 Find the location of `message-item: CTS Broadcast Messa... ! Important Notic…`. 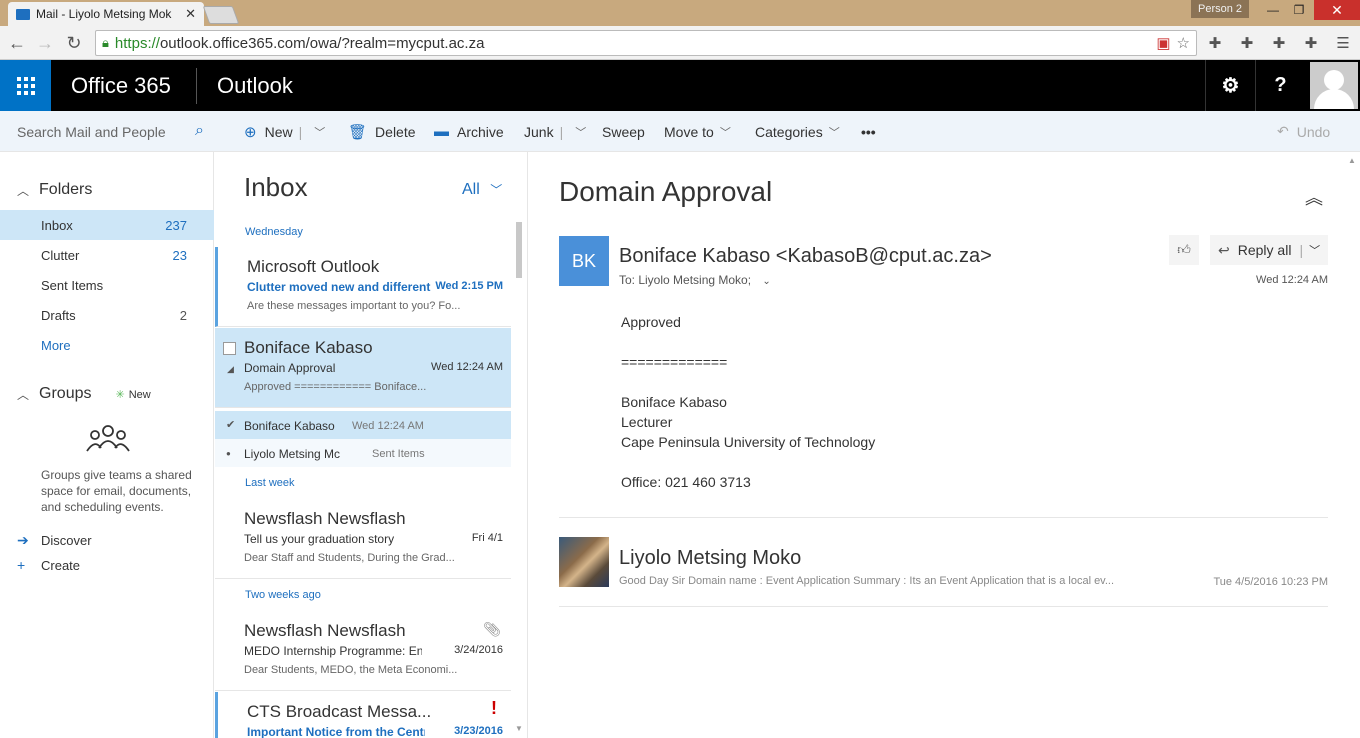

message-item: CTS Broadcast Messa... ! Important Notic… is located at coordinates (363, 715).